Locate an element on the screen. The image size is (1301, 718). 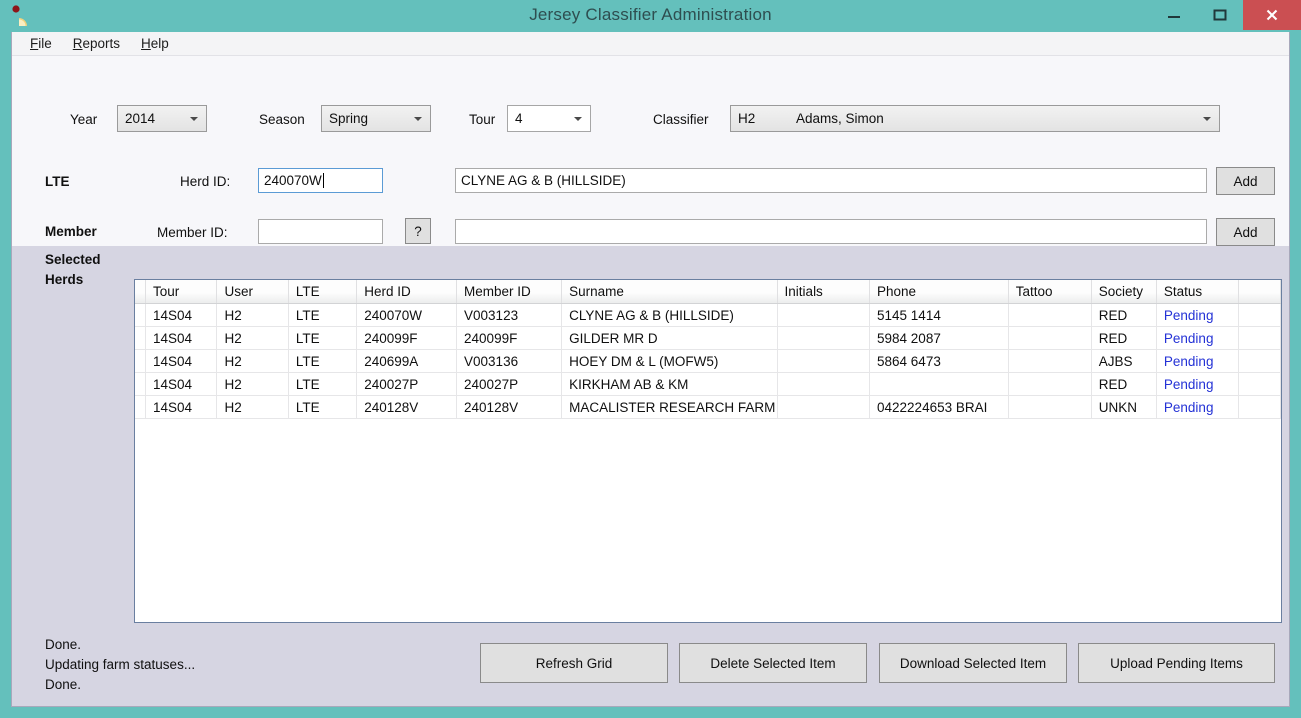
table-cell-phone is located at coordinates (939, 384).